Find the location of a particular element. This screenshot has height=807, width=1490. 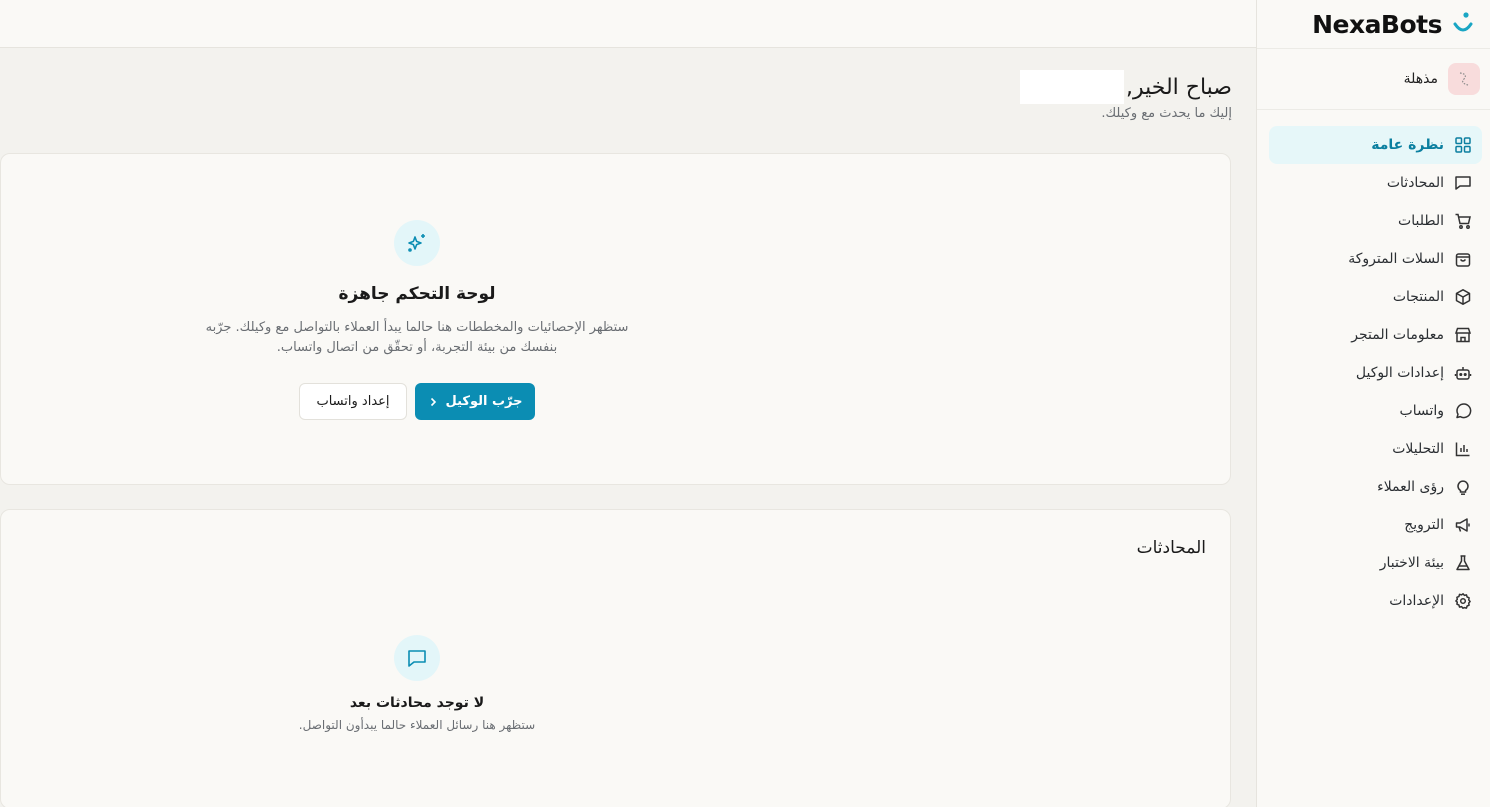

sidebar-item-label: واتساب is located at coordinates (1421, 411).